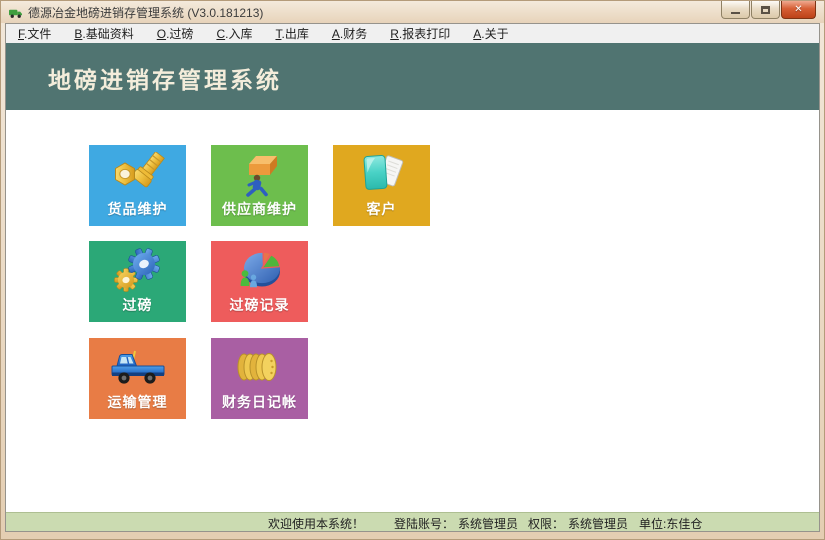  What do you see at coordinates (137, 271) in the screenshot?
I see `gears-icon` at bounding box center [137, 271].